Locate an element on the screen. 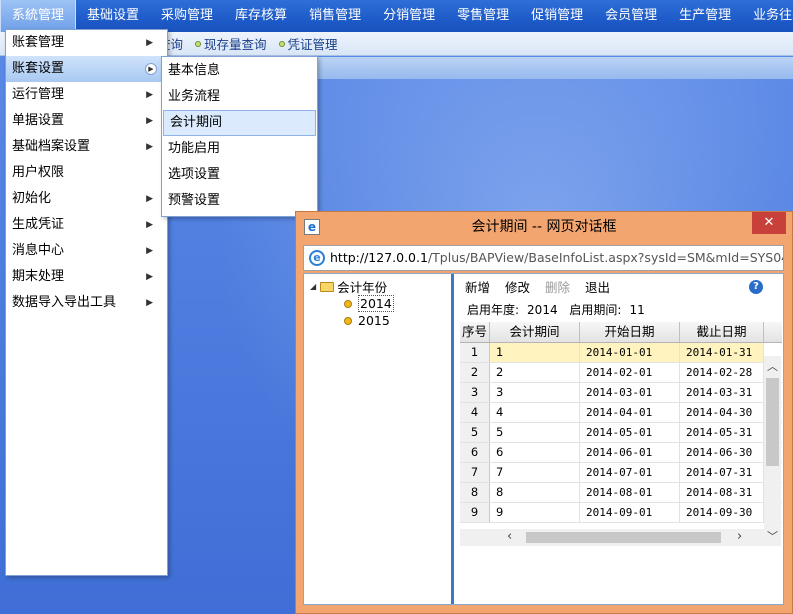 The height and width of the screenshot is (614, 793). dropdown-item-generate-voucher: 生成凭证 ▶ is located at coordinates (86, 225).